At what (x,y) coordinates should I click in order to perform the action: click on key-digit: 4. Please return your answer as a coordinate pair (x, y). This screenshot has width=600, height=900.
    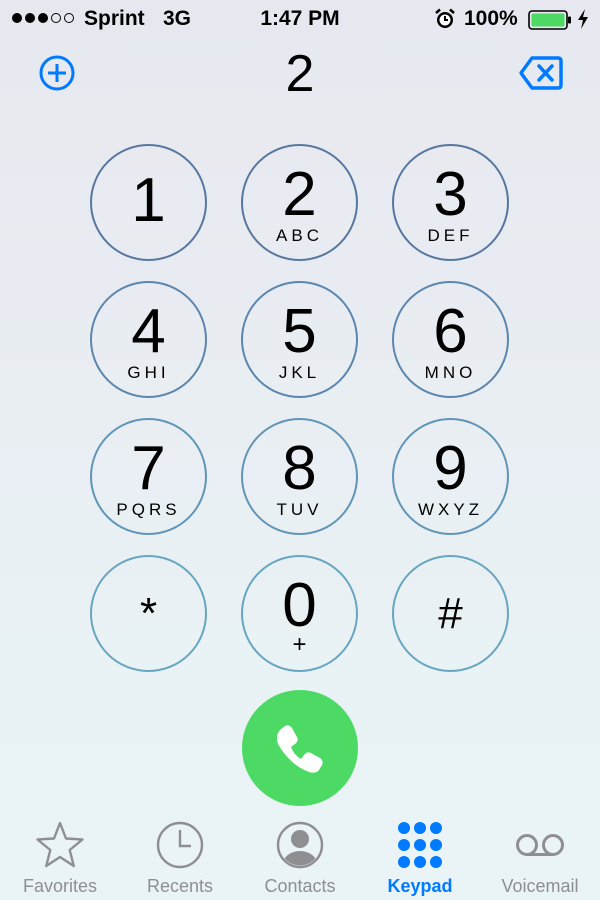
    Looking at the image, I should click on (148, 331).